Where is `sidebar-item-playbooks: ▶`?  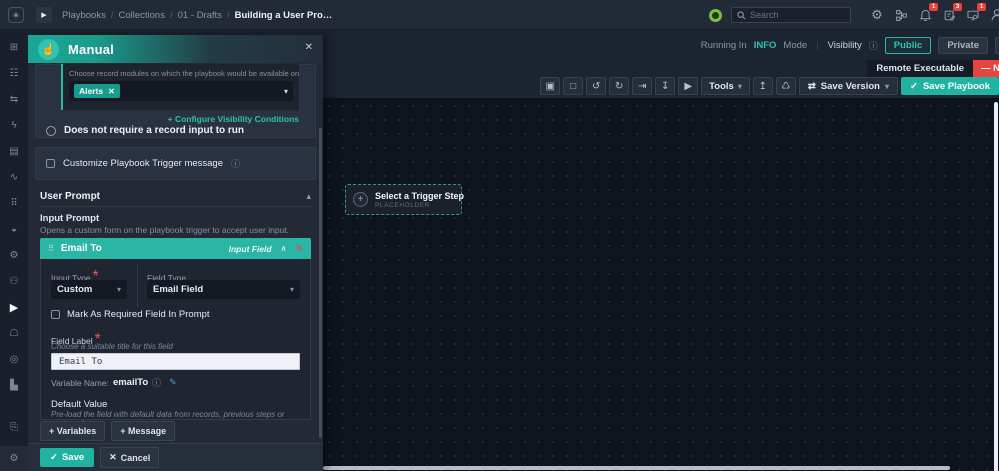
sidebar-item-playbooks: ▶ is located at coordinates (14, 308).